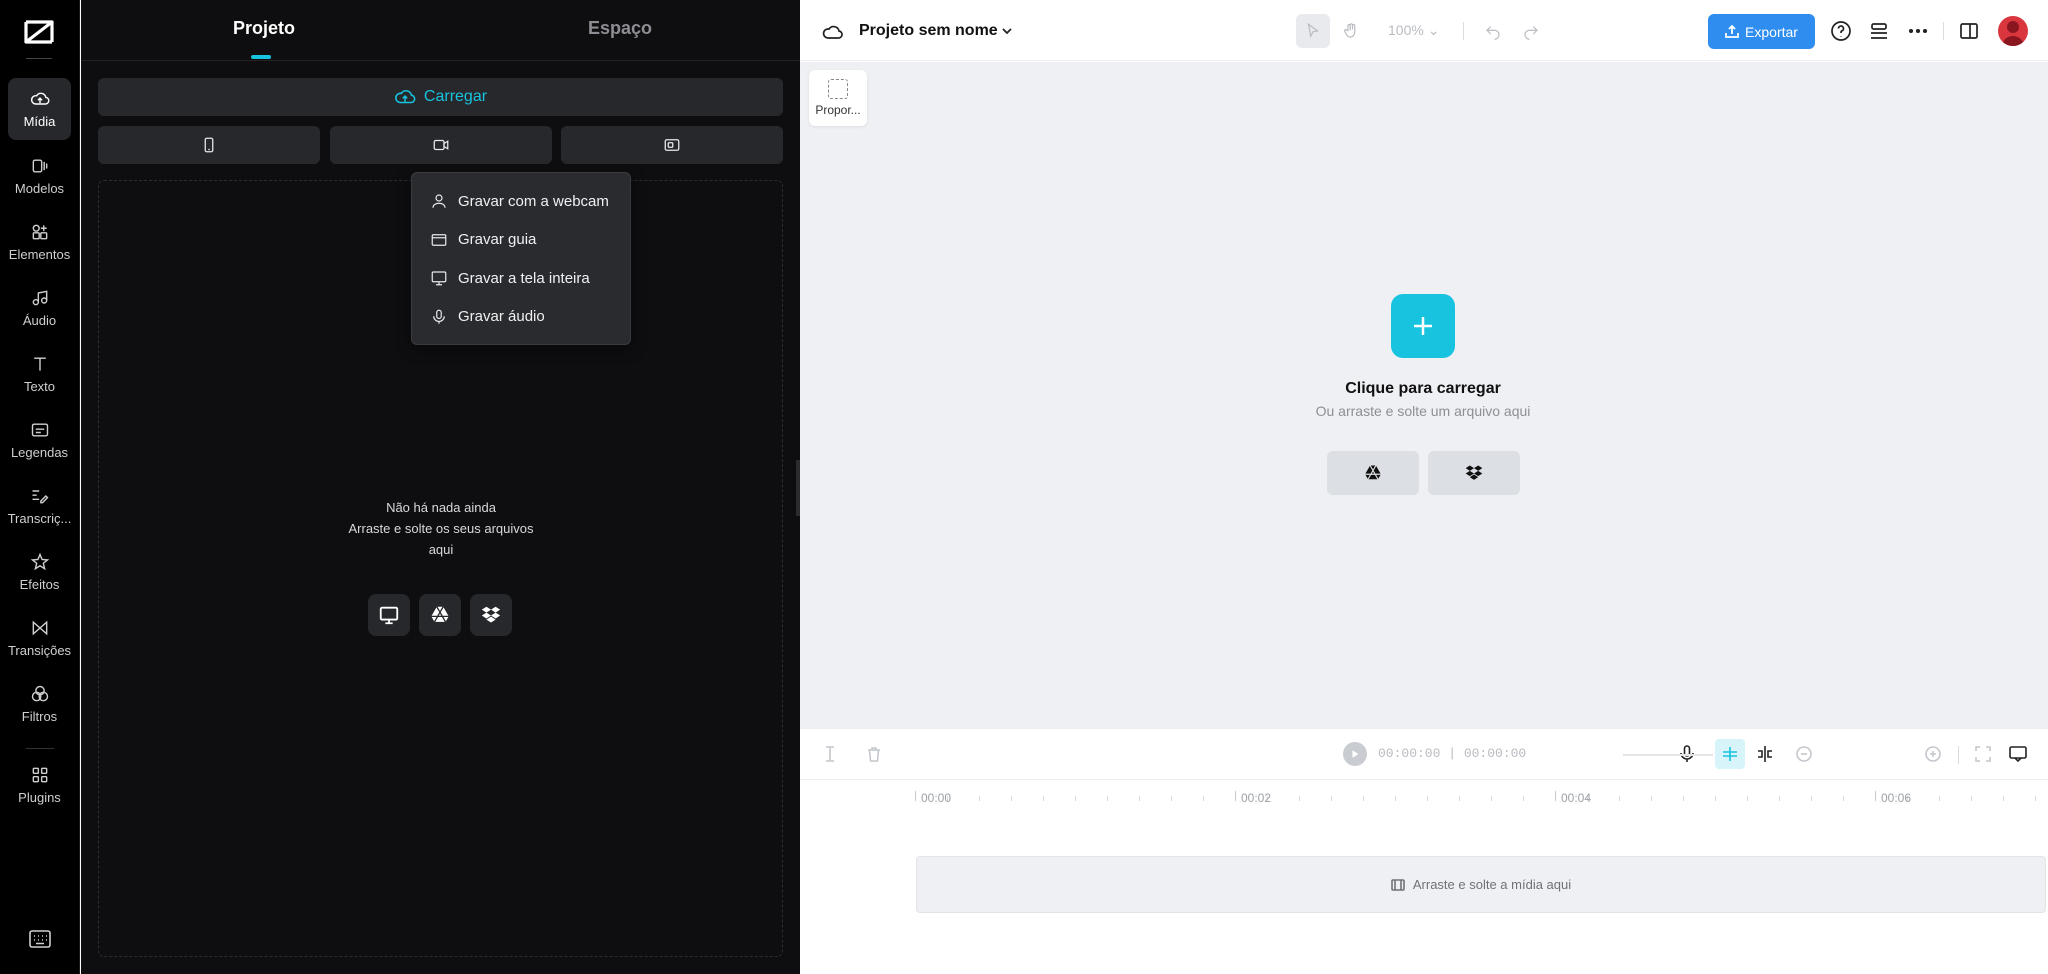 The width and height of the screenshot is (2048, 974). What do you see at coordinates (39, 440) in the screenshot?
I see `rail-item-legendas: Legendas` at bounding box center [39, 440].